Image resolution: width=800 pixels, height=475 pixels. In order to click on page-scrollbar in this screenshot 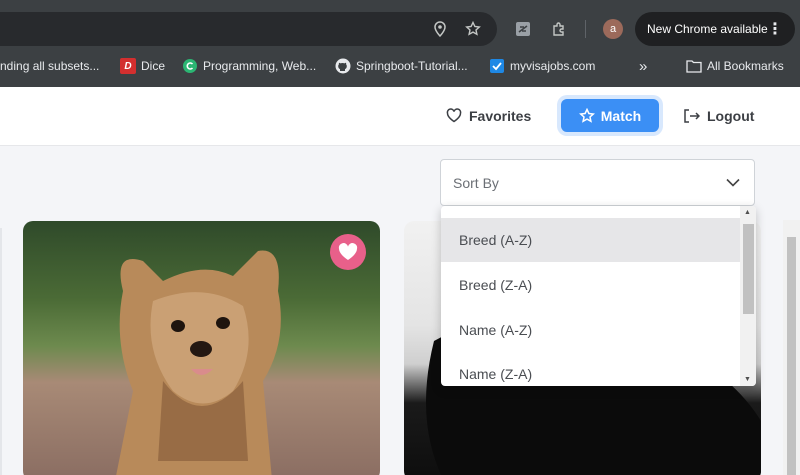, I will do `click(791, 347)`.